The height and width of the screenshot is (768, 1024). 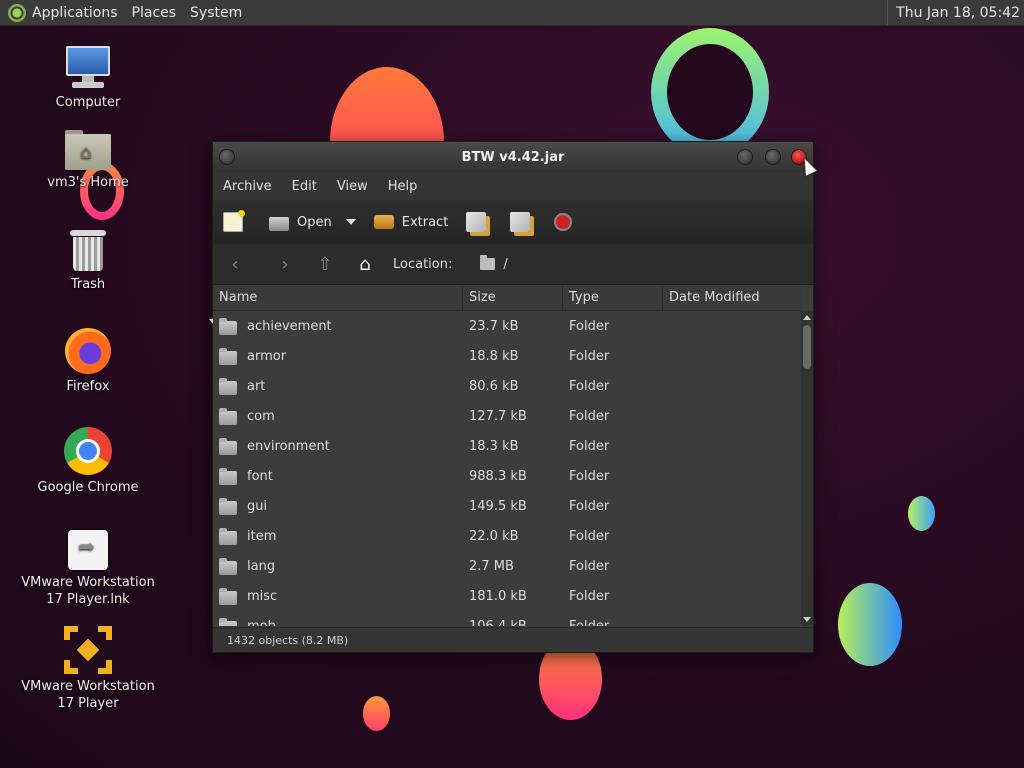 What do you see at coordinates (285, 264) in the screenshot?
I see `forward-icon: ›` at bounding box center [285, 264].